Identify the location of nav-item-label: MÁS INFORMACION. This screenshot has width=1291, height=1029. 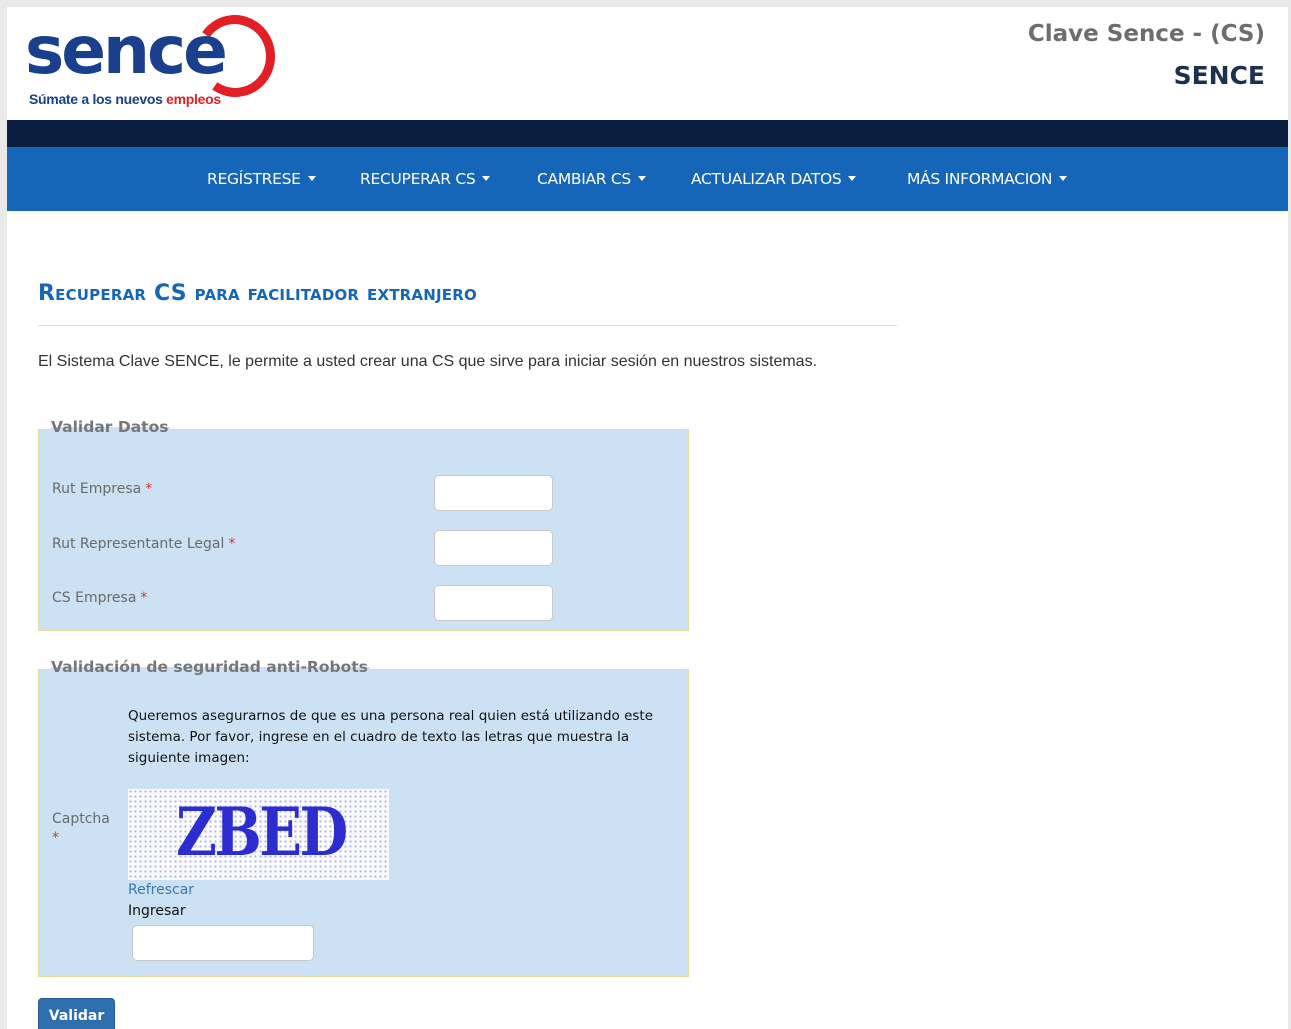
(980, 179).